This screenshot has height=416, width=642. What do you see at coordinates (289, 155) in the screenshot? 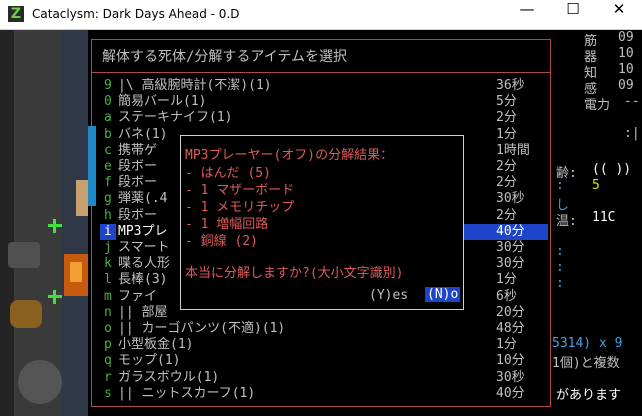
I see `dialog-title: MP3プレーヤー(オフ)の分解結果：` at bounding box center [289, 155].